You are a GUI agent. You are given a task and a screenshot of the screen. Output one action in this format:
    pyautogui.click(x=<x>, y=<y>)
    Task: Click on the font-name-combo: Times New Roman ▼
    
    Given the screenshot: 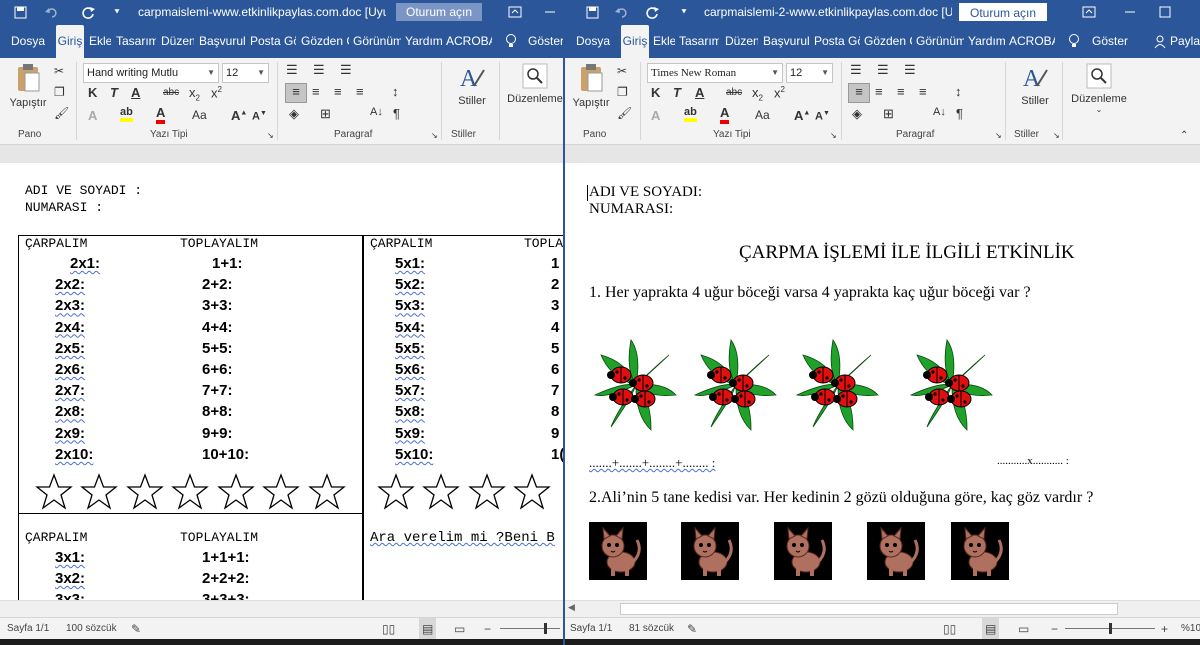 What is the action you would take?
    pyautogui.click(x=715, y=73)
    